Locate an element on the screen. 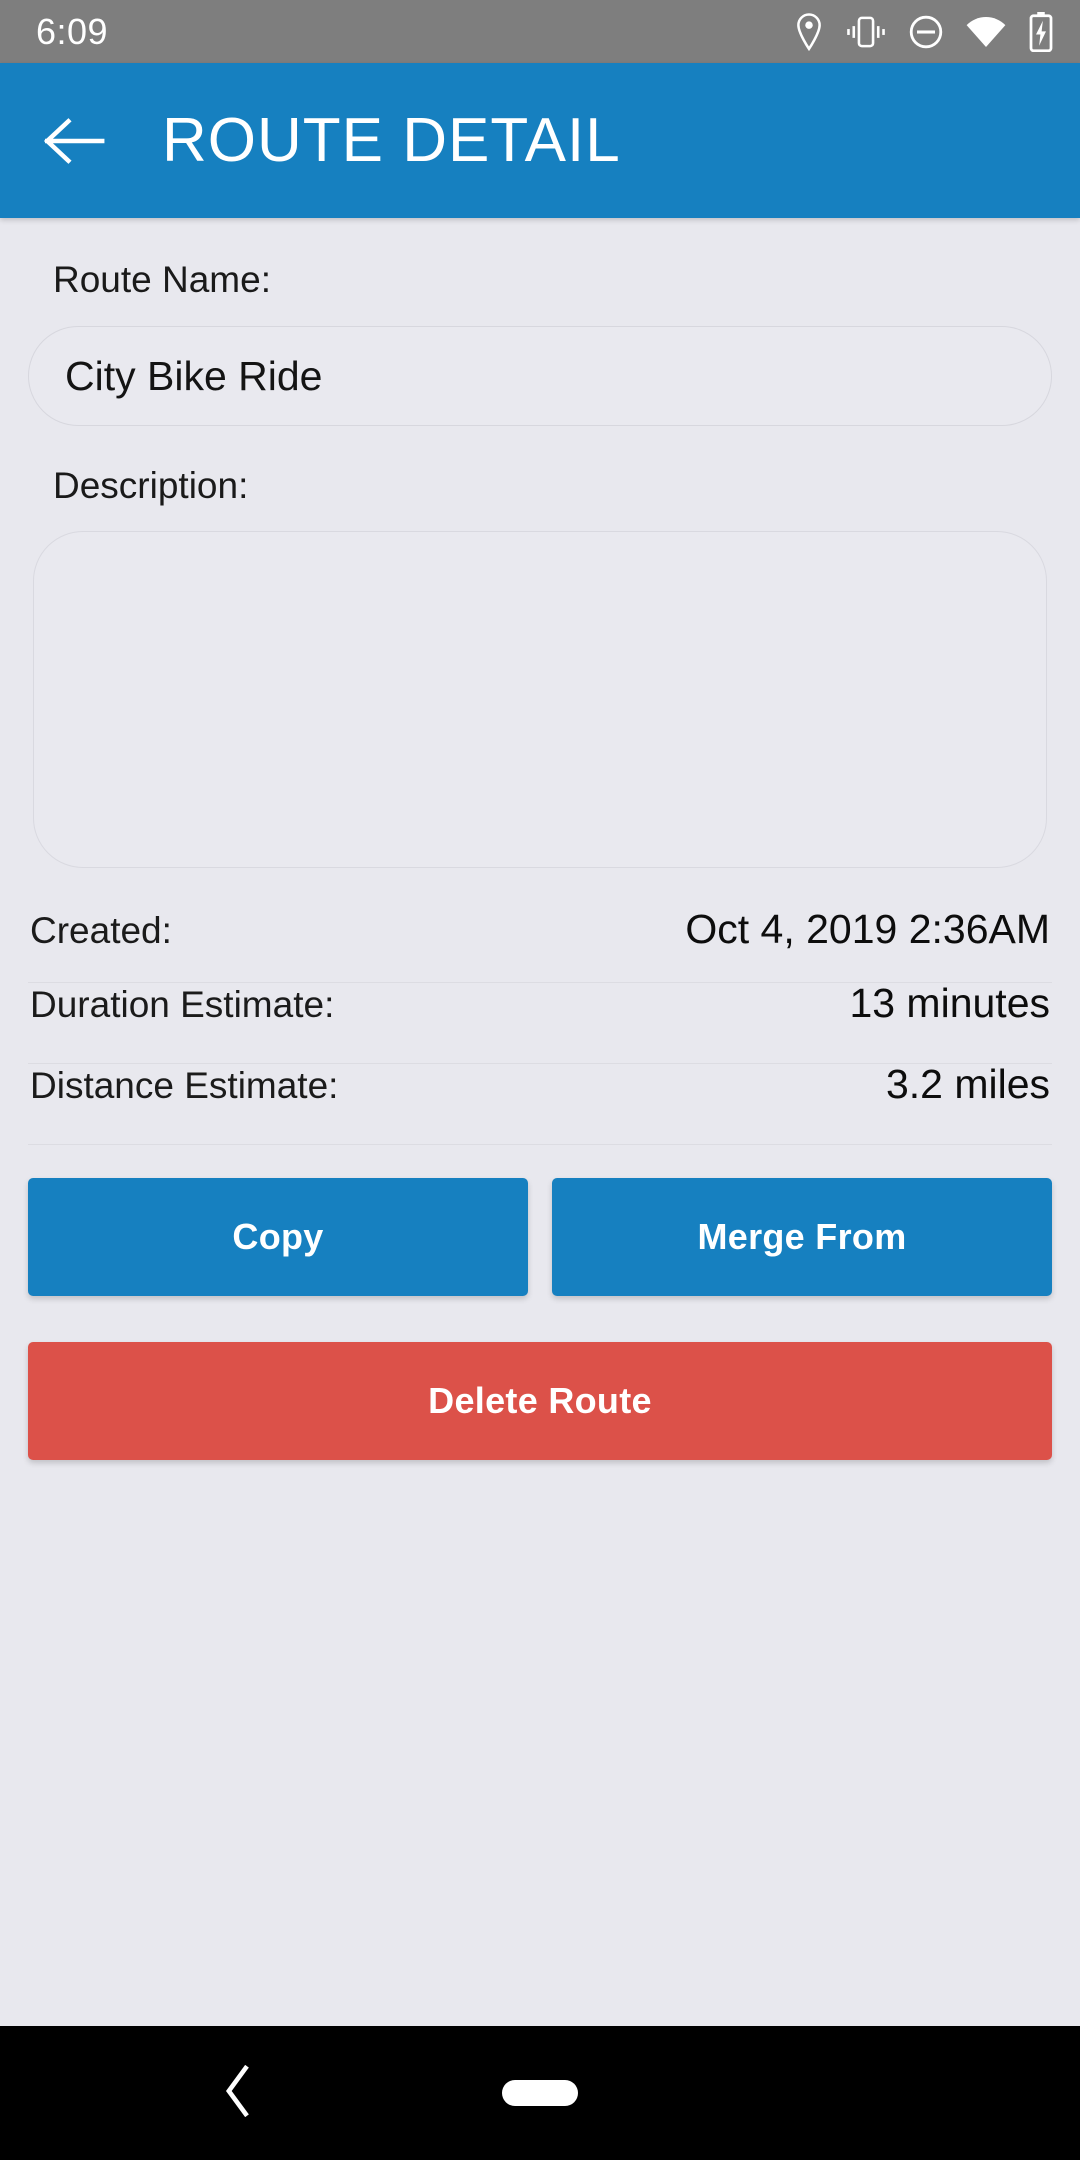 The image size is (1080, 2160). delete-route-button: Delete Route is located at coordinates (540, 1401).